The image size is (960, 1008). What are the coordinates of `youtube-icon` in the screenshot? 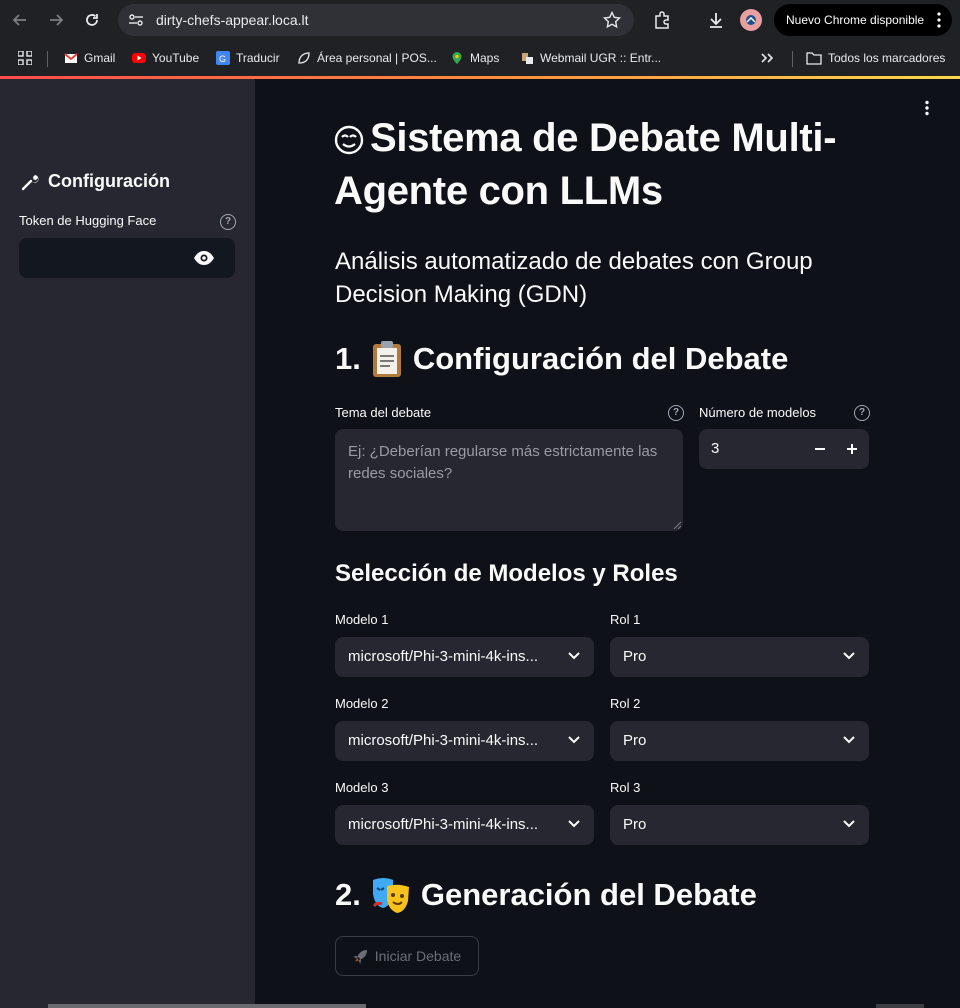 It's located at (139, 58).